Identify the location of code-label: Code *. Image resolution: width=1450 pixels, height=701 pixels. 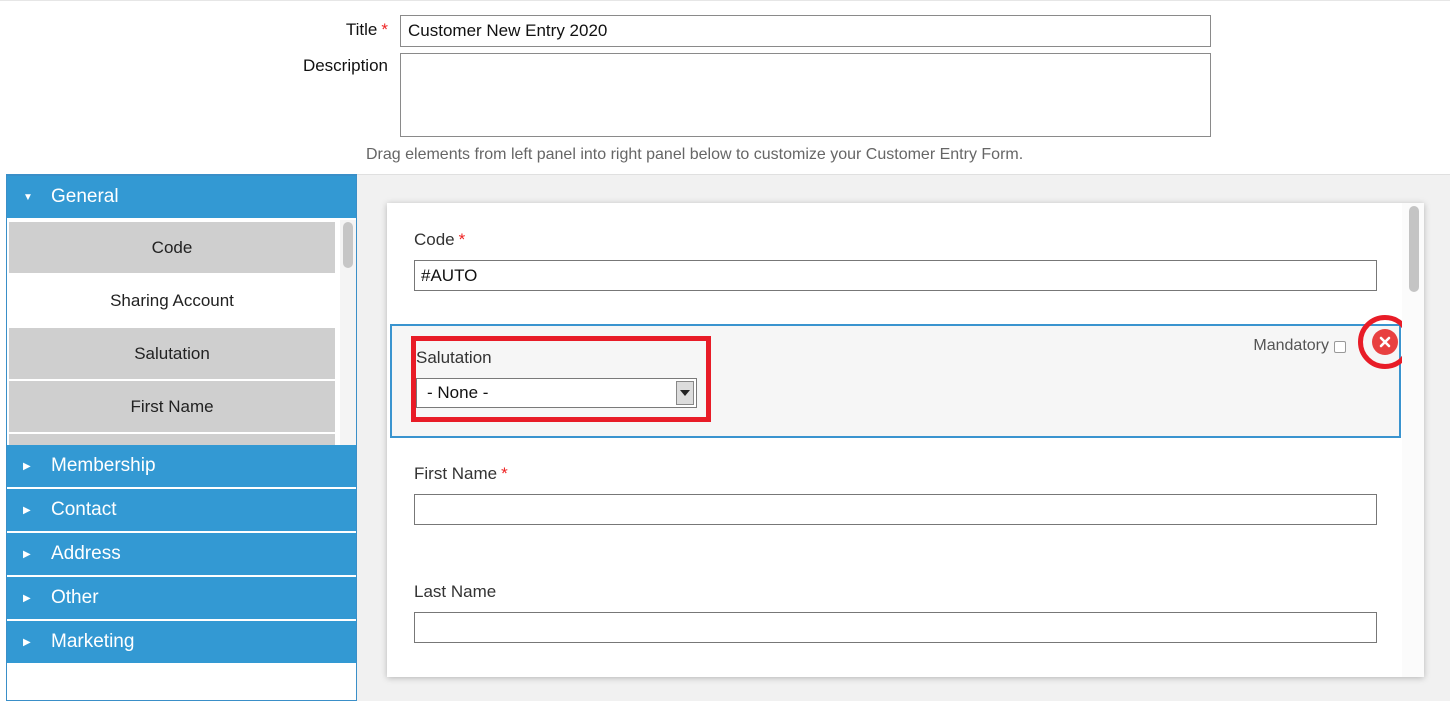
(440, 239).